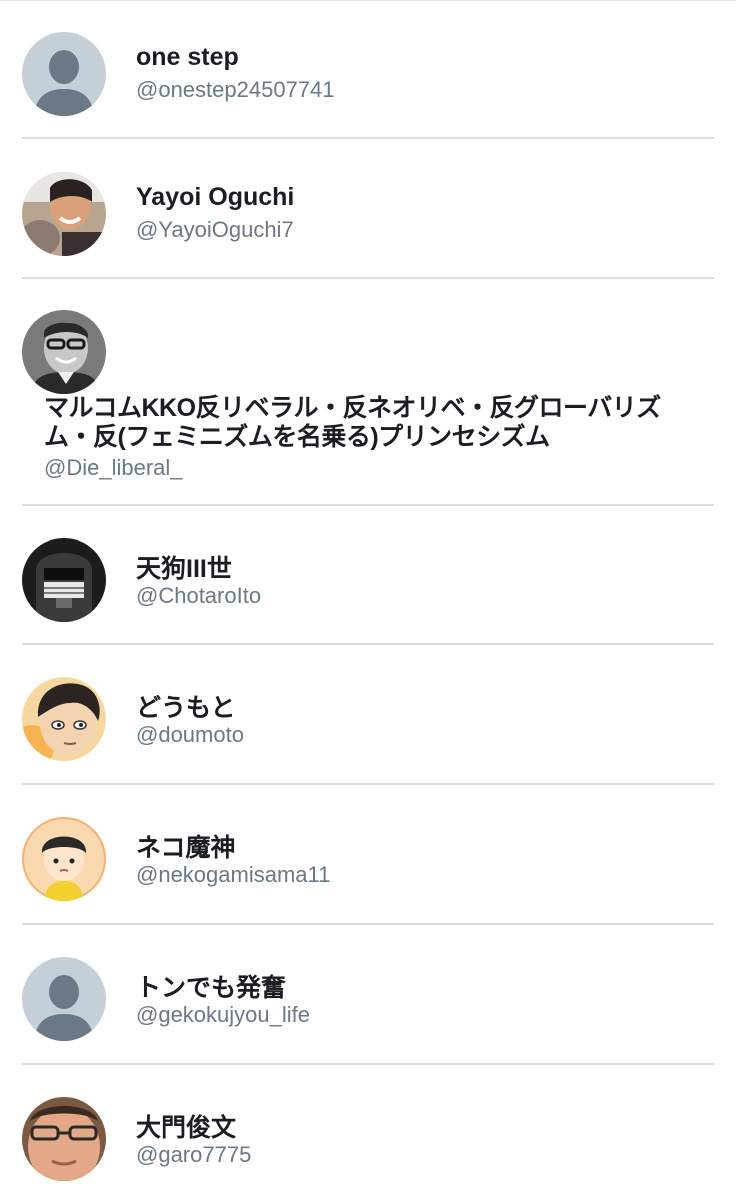 Image resolution: width=736 pixels, height=1200 pixels. What do you see at coordinates (215, 230) in the screenshot?
I see `user-handle: @YayoiOguchi7` at bounding box center [215, 230].